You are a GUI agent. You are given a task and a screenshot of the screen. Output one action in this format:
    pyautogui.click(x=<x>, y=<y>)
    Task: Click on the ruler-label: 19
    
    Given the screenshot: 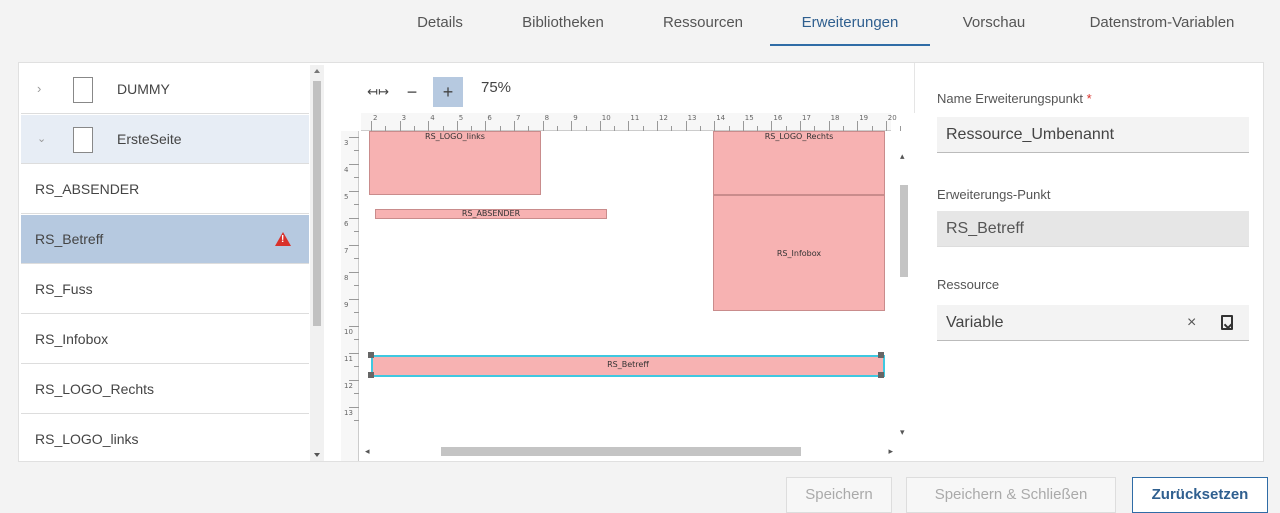 What is the action you would take?
    pyautogui.click(x=864, y=118)
    